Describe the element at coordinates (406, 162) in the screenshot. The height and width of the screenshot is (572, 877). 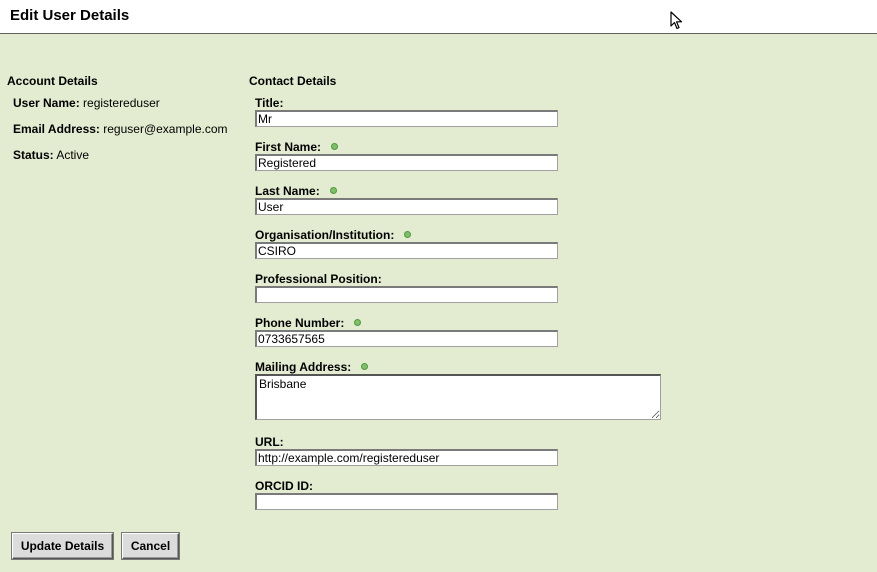
I see `first-name-field` at that location.